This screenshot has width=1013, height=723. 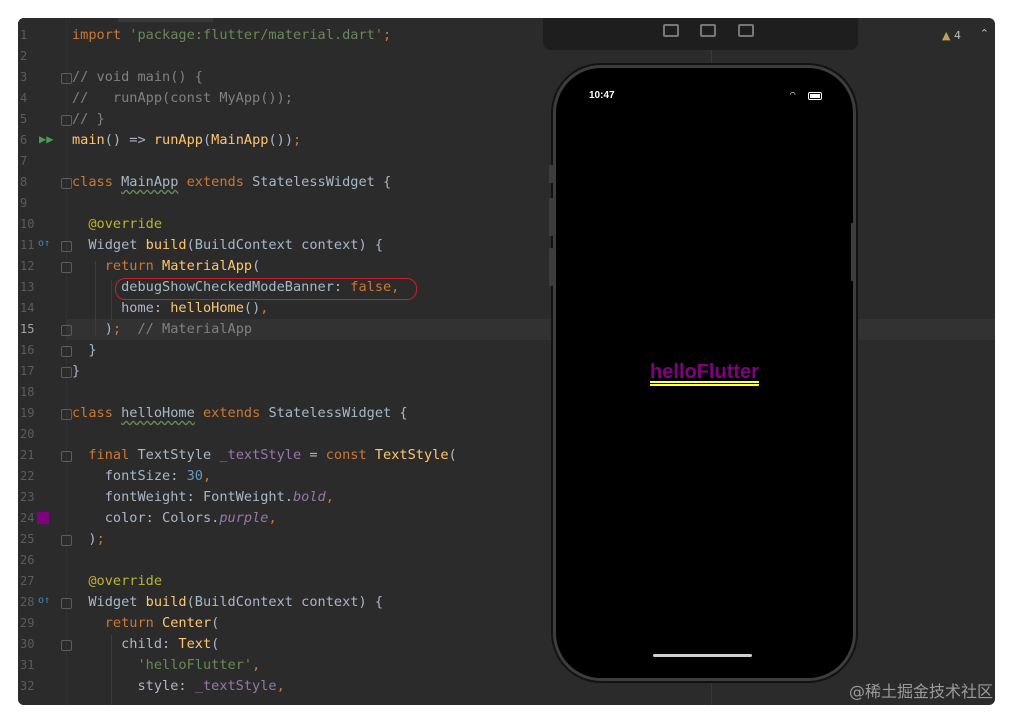 I want to click on code-line: return MaterialApp(, so click(x=166, y=266).